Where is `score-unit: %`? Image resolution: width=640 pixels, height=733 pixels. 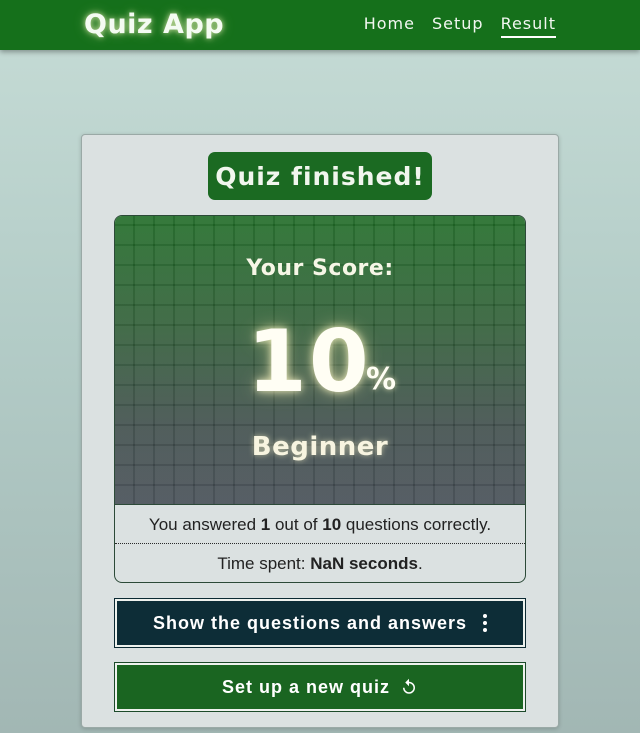
score-unit: % is located at coordinates (381, 379).